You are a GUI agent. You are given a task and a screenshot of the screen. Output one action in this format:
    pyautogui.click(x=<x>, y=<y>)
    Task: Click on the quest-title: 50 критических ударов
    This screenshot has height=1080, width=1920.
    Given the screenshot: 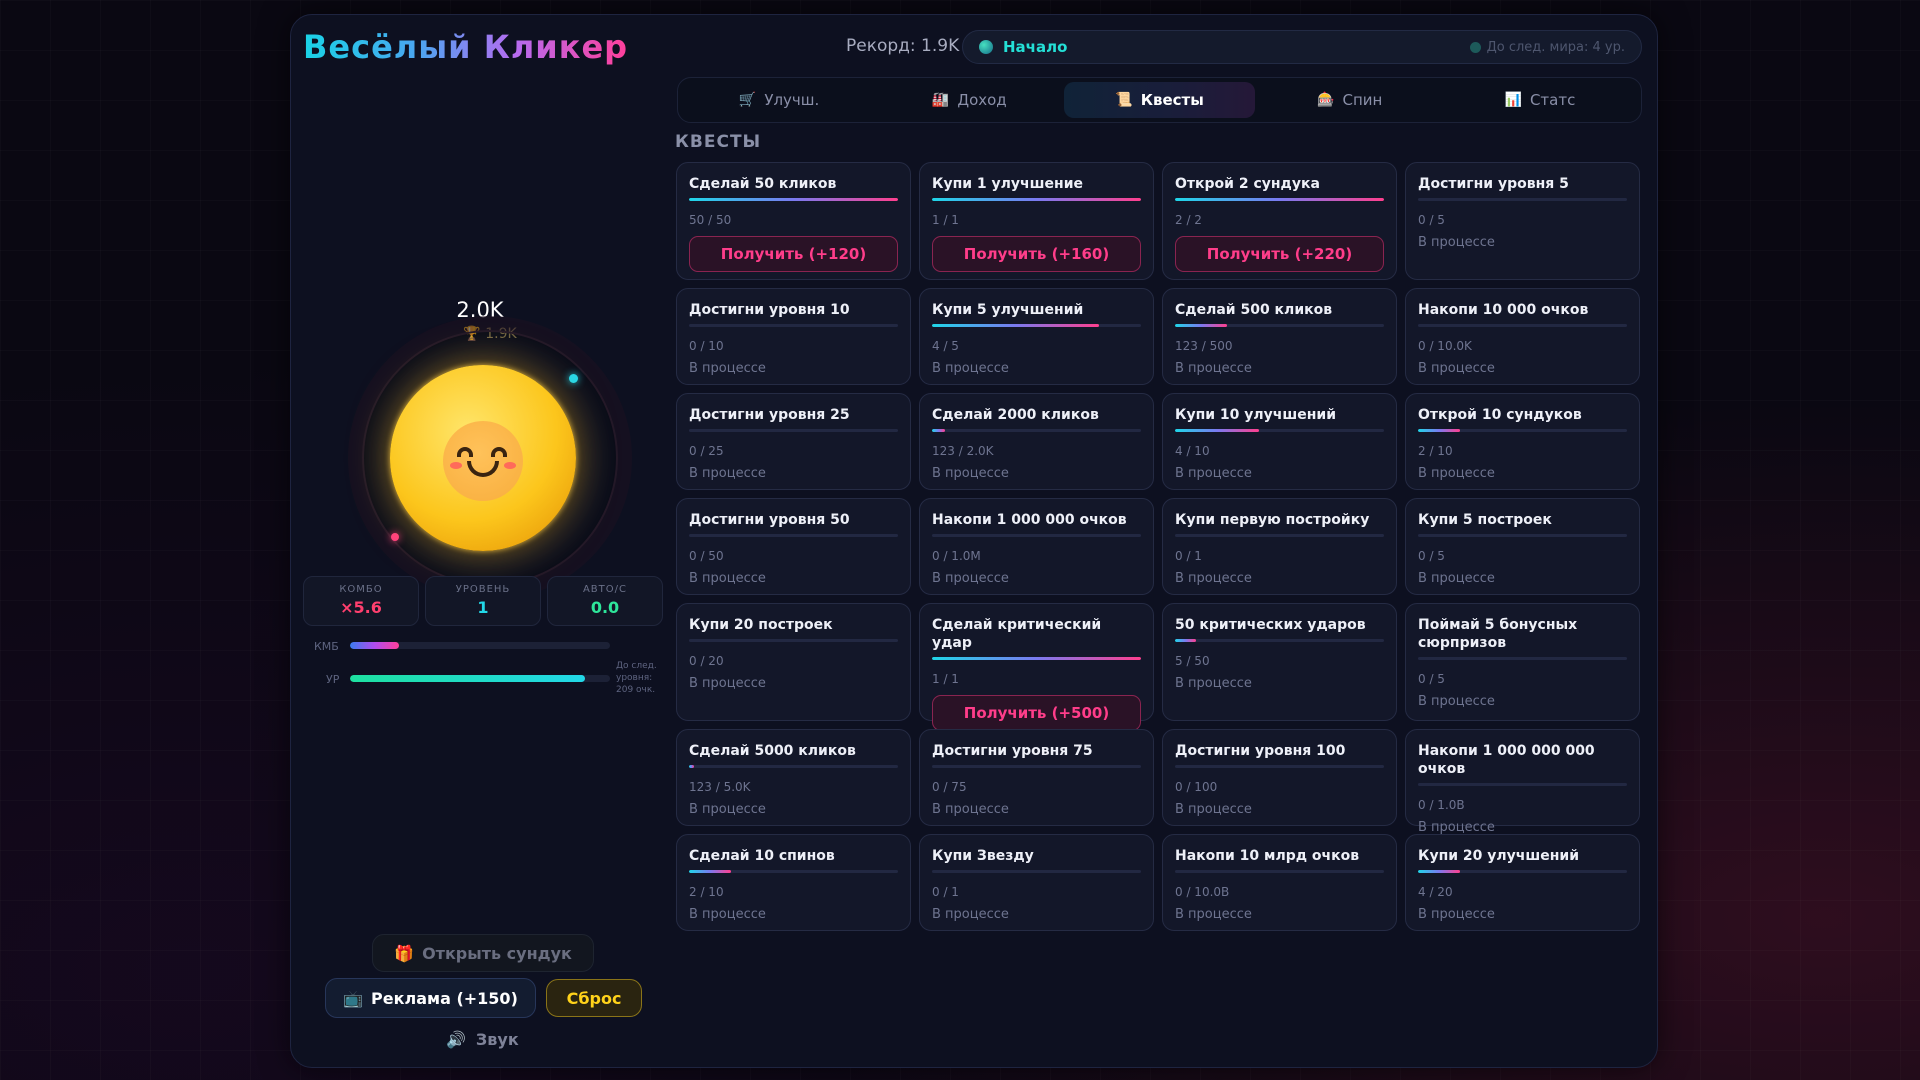 What is the action you would take?
    pyautogui.click(x=1270, y=625)
    